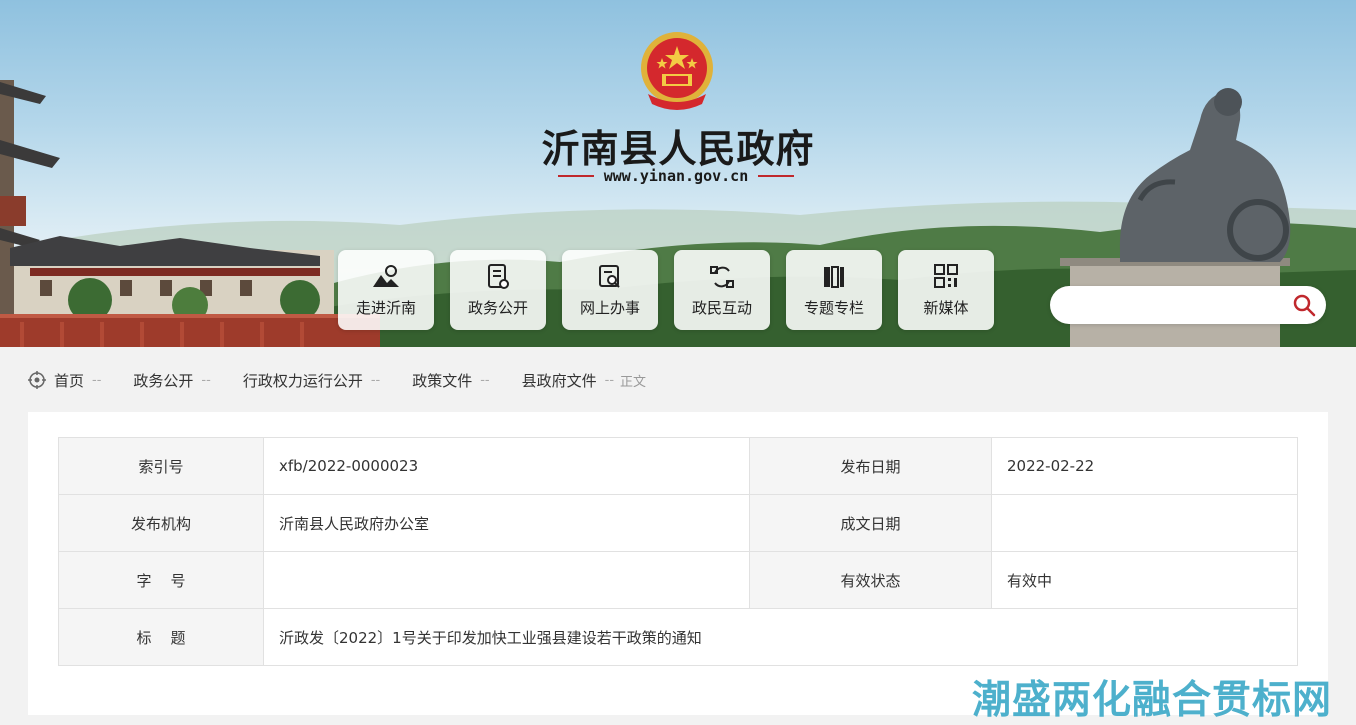  What do you see at coordinates (834, 290) in the screenshot?
I see `nav-item-special-topics: 专题专栏` at bounding box center [834, 290].